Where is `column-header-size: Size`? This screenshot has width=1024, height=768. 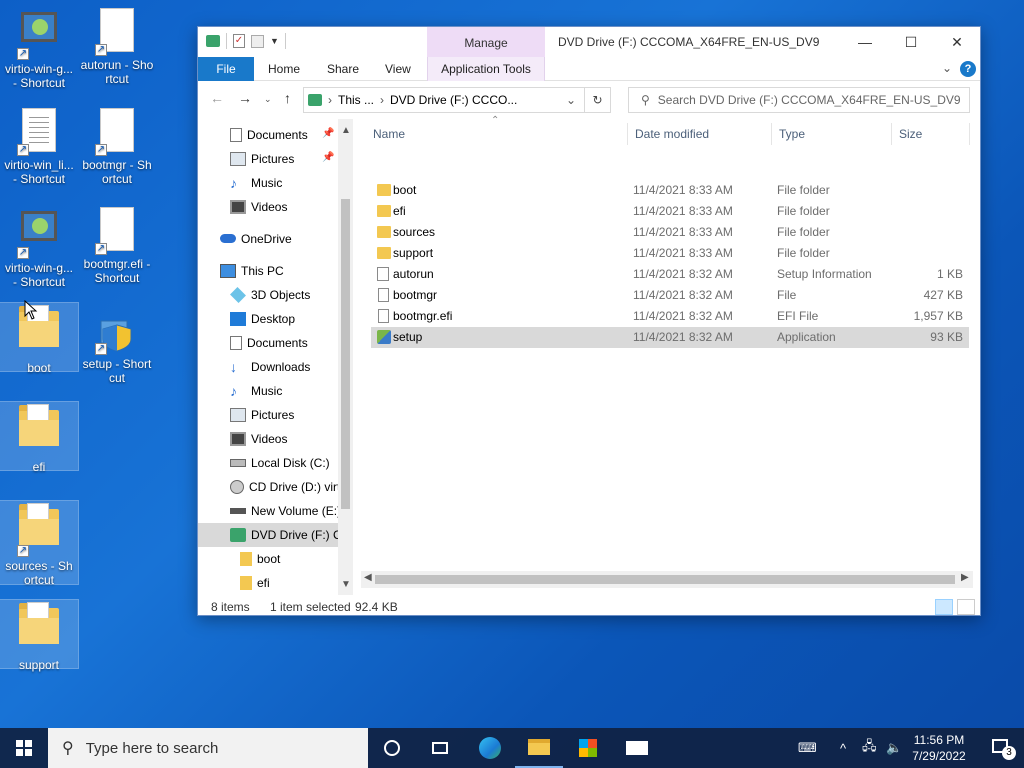
column-header-size: Size is located at coordinates (910, 134).